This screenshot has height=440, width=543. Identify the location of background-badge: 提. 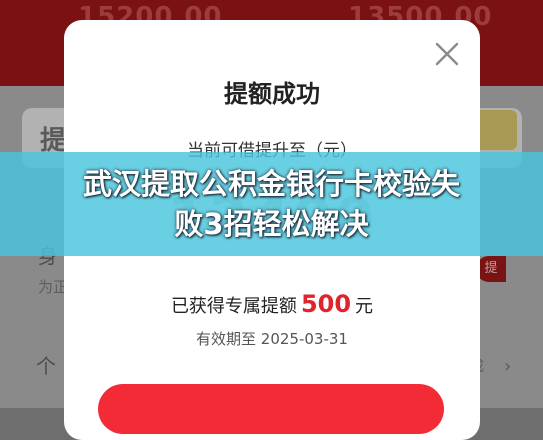
(491, 269).